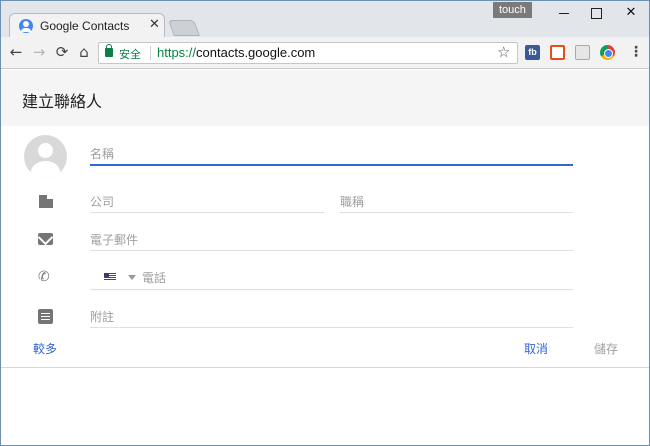  Describe the element at coordinates (207, 202) in the screenshot. I see `company-field` at that location.